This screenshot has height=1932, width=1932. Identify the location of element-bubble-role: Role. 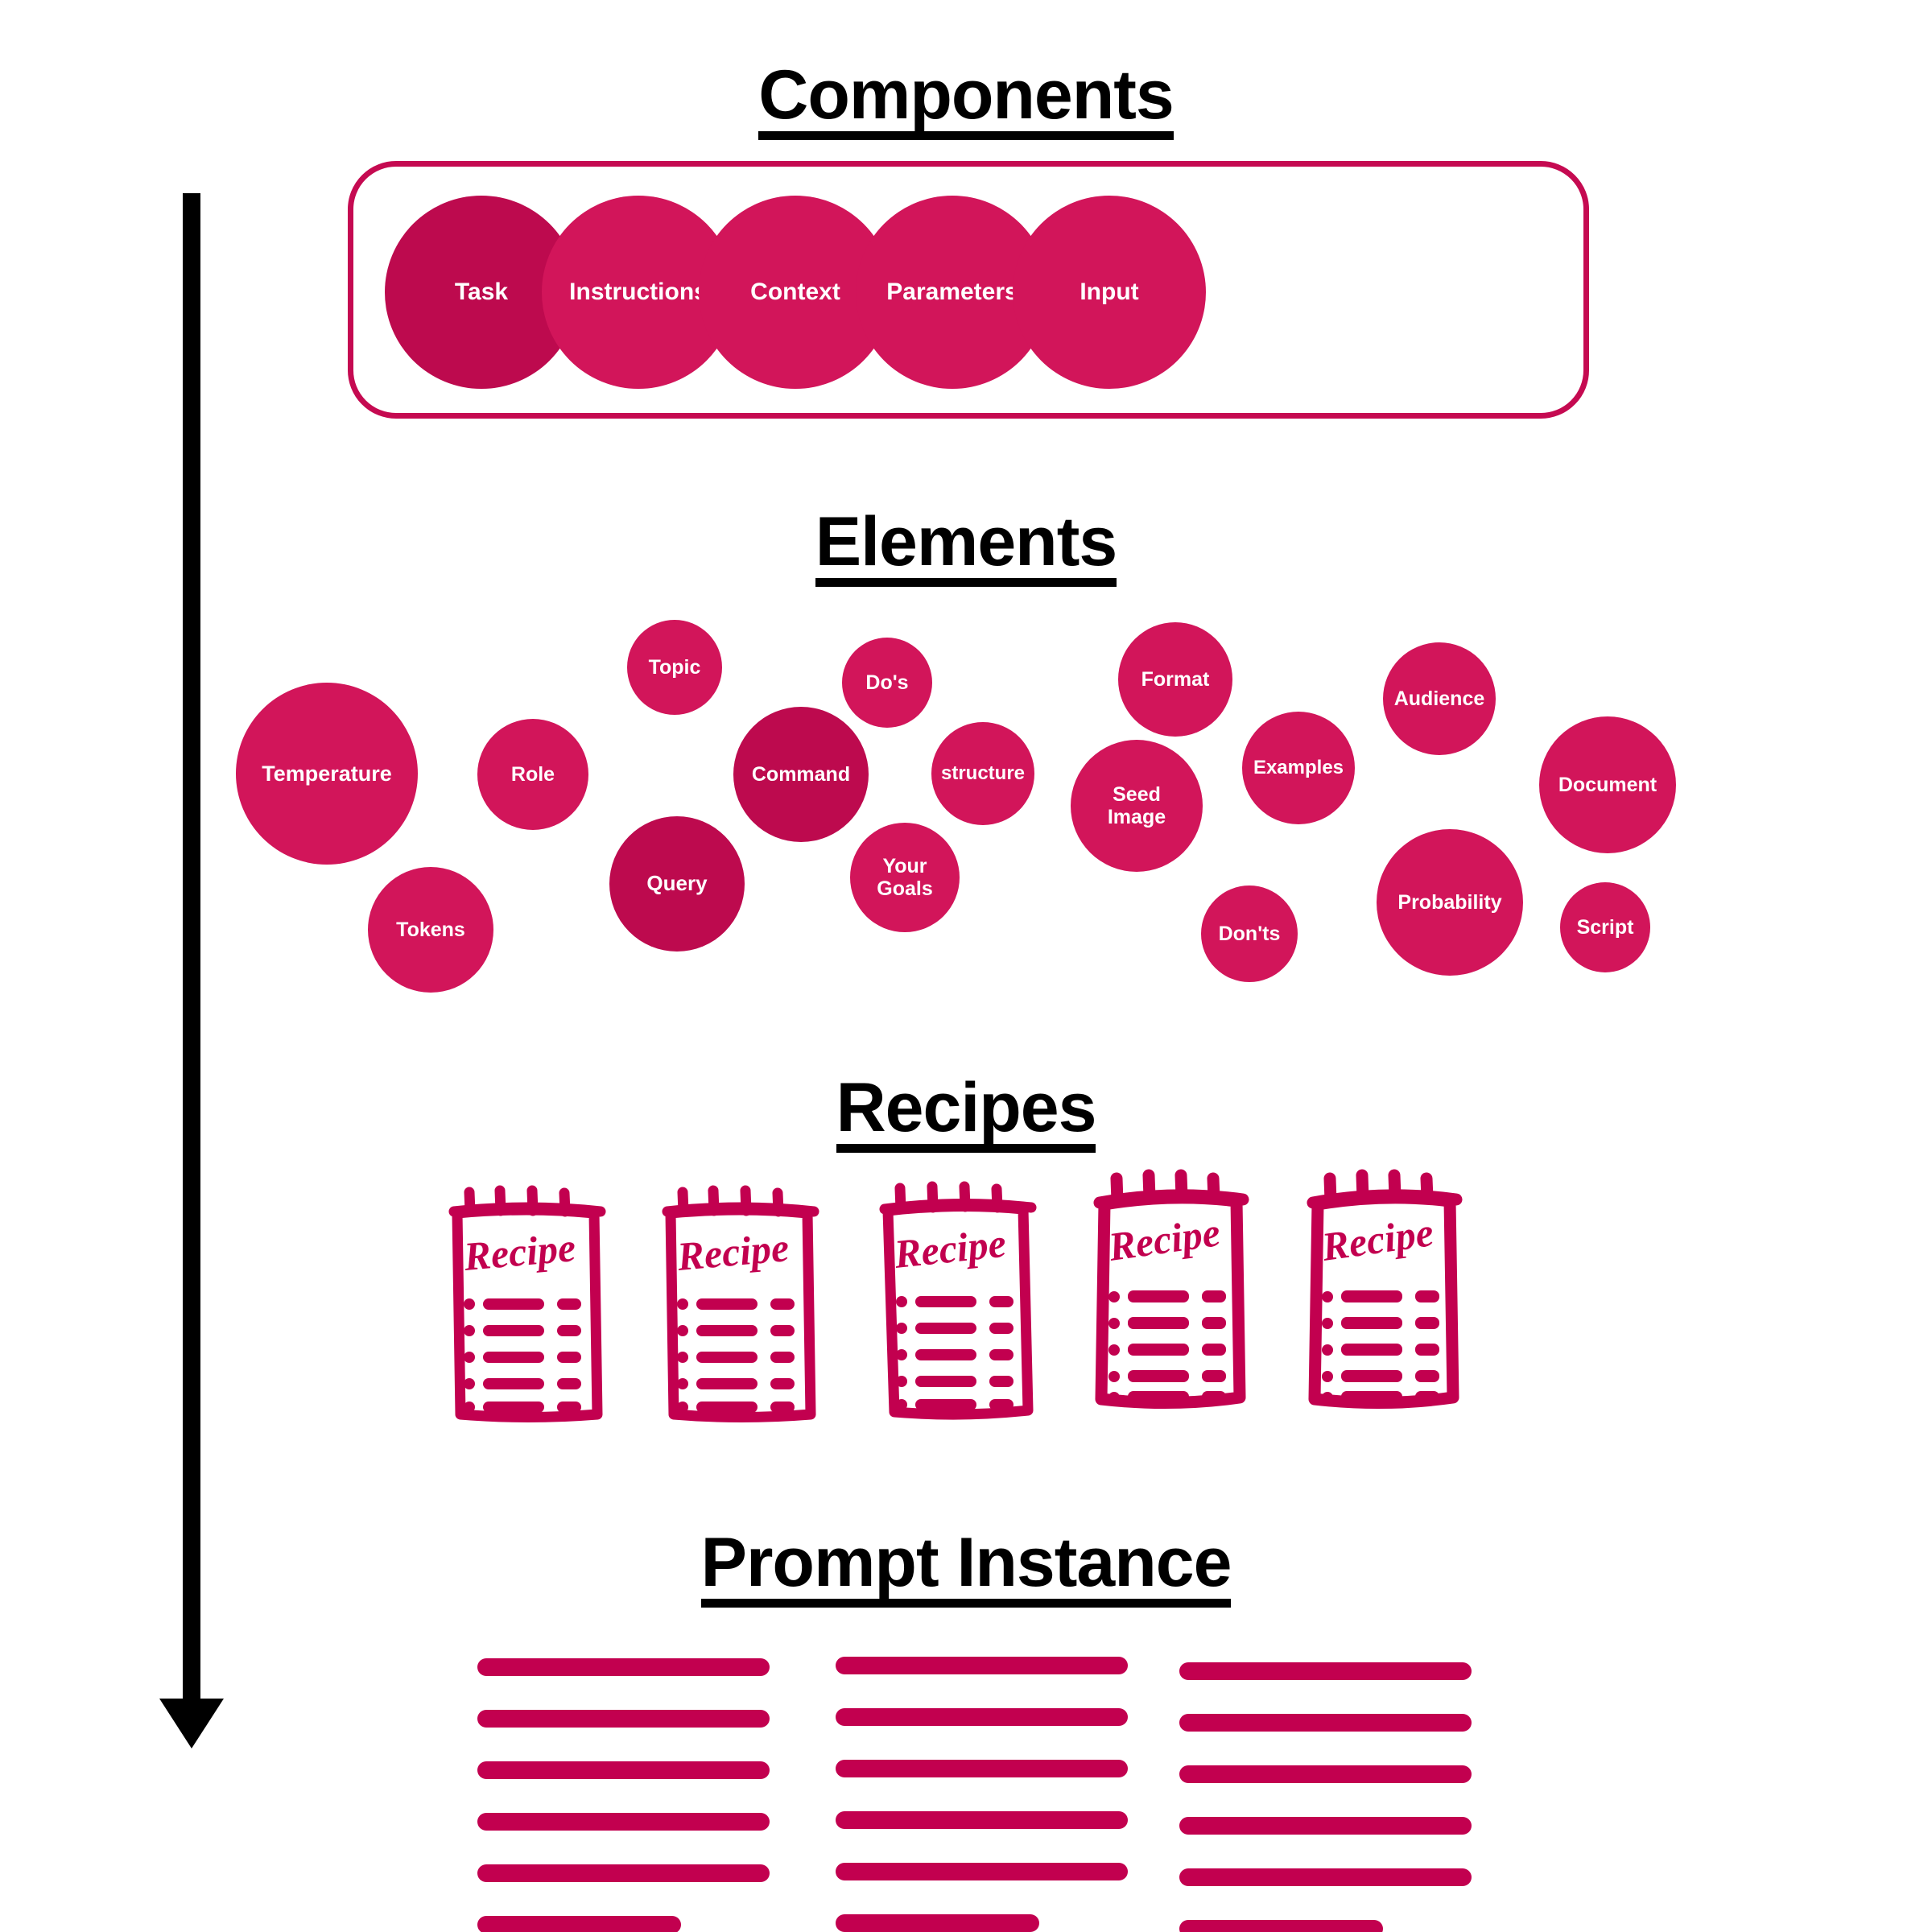
(532, 774).